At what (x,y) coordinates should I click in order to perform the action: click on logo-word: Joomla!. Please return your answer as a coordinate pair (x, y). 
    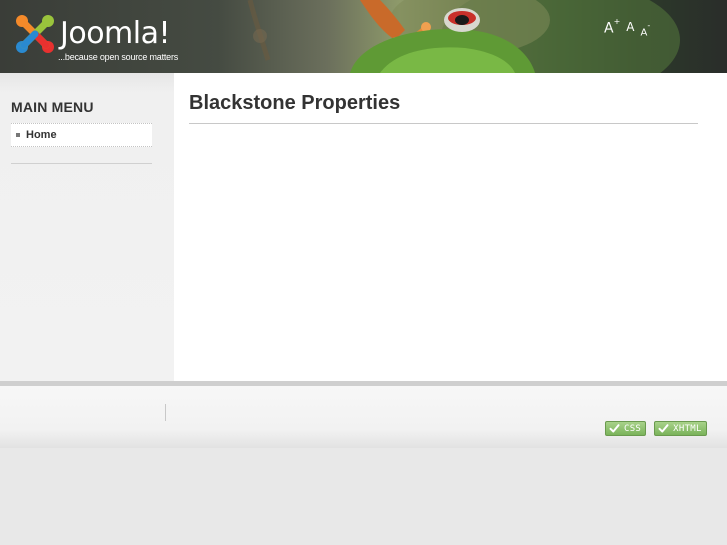
    Looking at the image, I should click on (115, 33).